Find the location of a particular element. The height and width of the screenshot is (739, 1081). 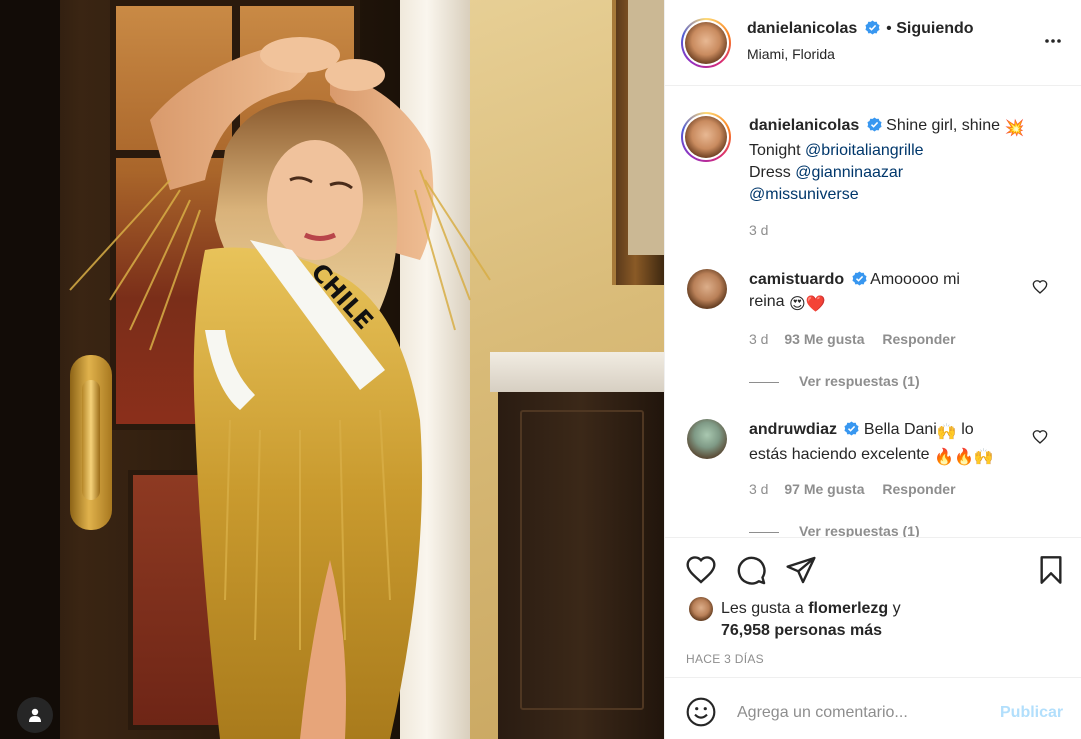

likes-conjunction: y is located at coordinates (896, 608).